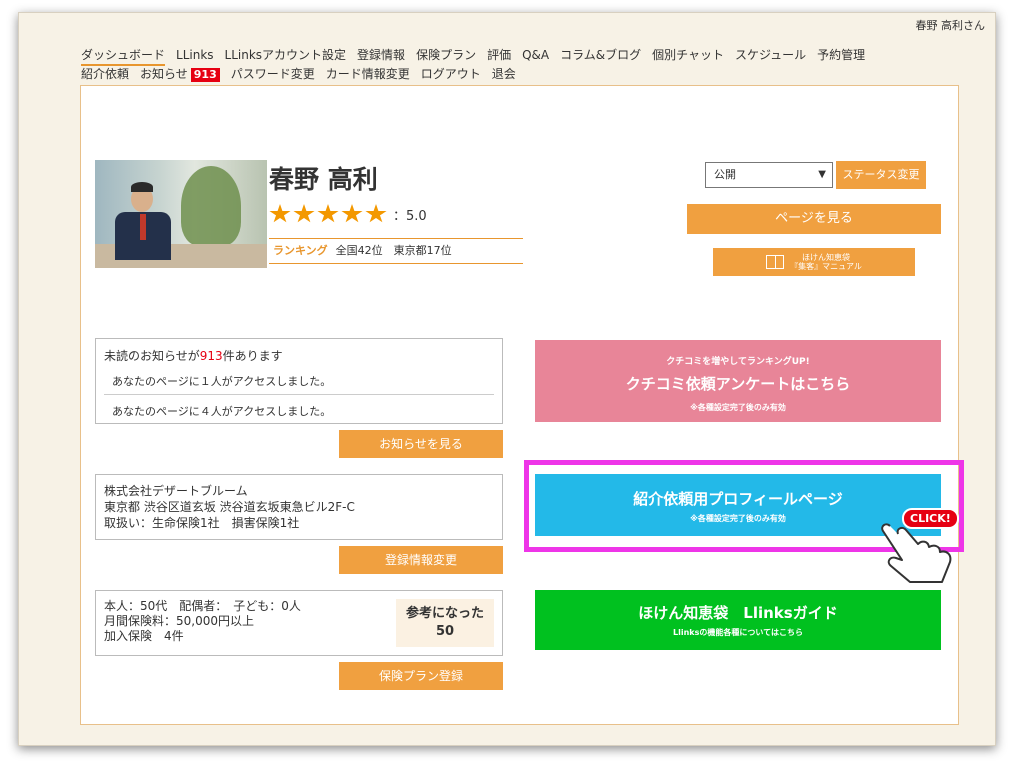  Describe the element at coordinates (286, 56) in the screenshot. I see `nav-item-account-settings: LLinksアカウント設定` at that location.